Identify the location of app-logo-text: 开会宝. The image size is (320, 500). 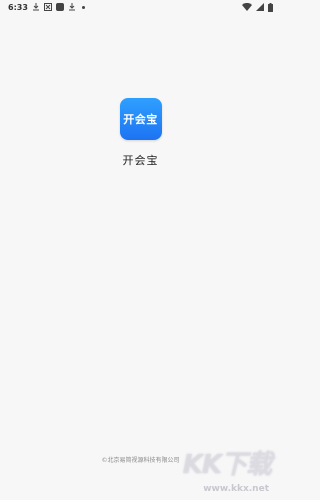
(140, 119).